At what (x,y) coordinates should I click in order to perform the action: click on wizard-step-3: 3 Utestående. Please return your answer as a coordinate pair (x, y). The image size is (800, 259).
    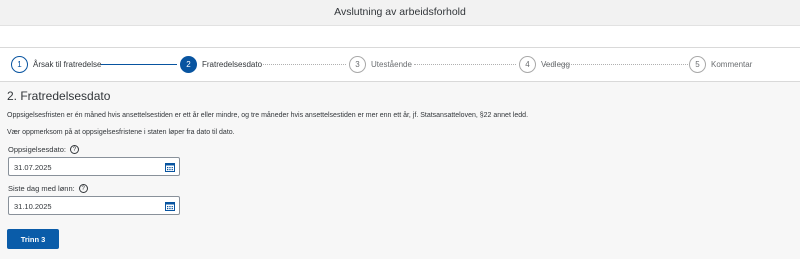
    Looking at the image, I should click on (380, 64).